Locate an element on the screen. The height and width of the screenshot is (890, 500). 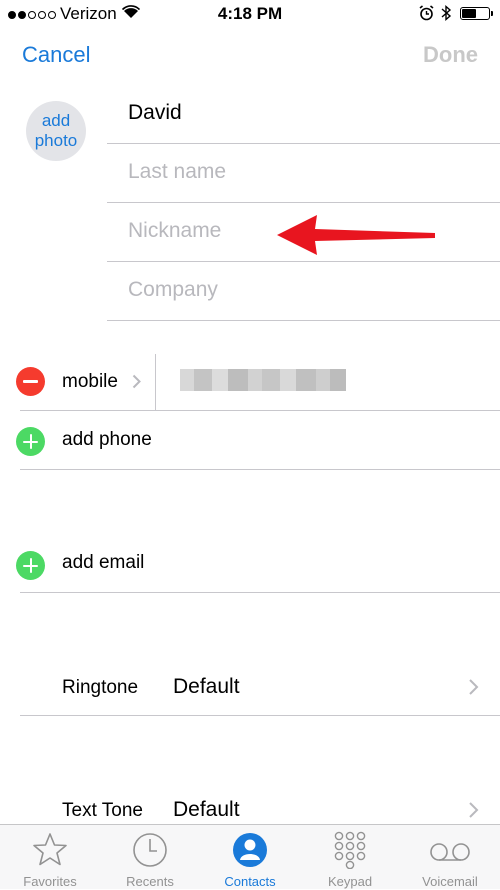
tab-contacts: Contacts is located at coordinates (250, 857).